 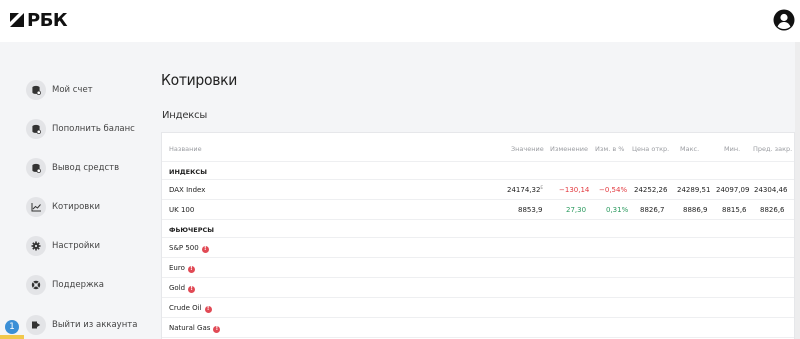 I want to click on badge-accent-bar, so click(x=12, y=337).